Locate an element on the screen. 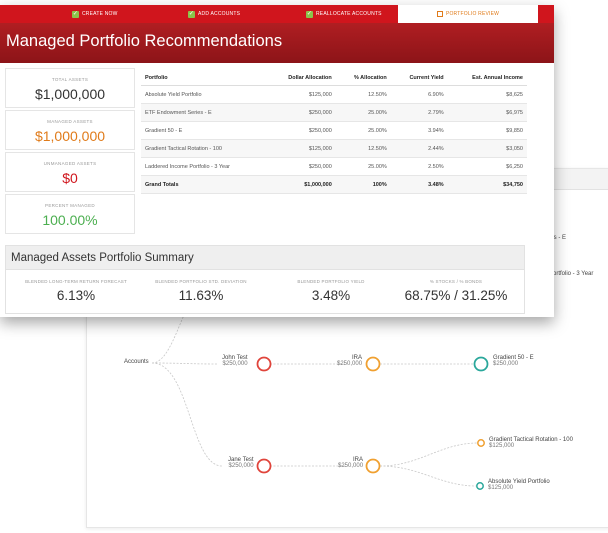 This screenshot has width=608, height=533. metric-label: Blended Portfolio Yield is located at coordinates (331, 281).